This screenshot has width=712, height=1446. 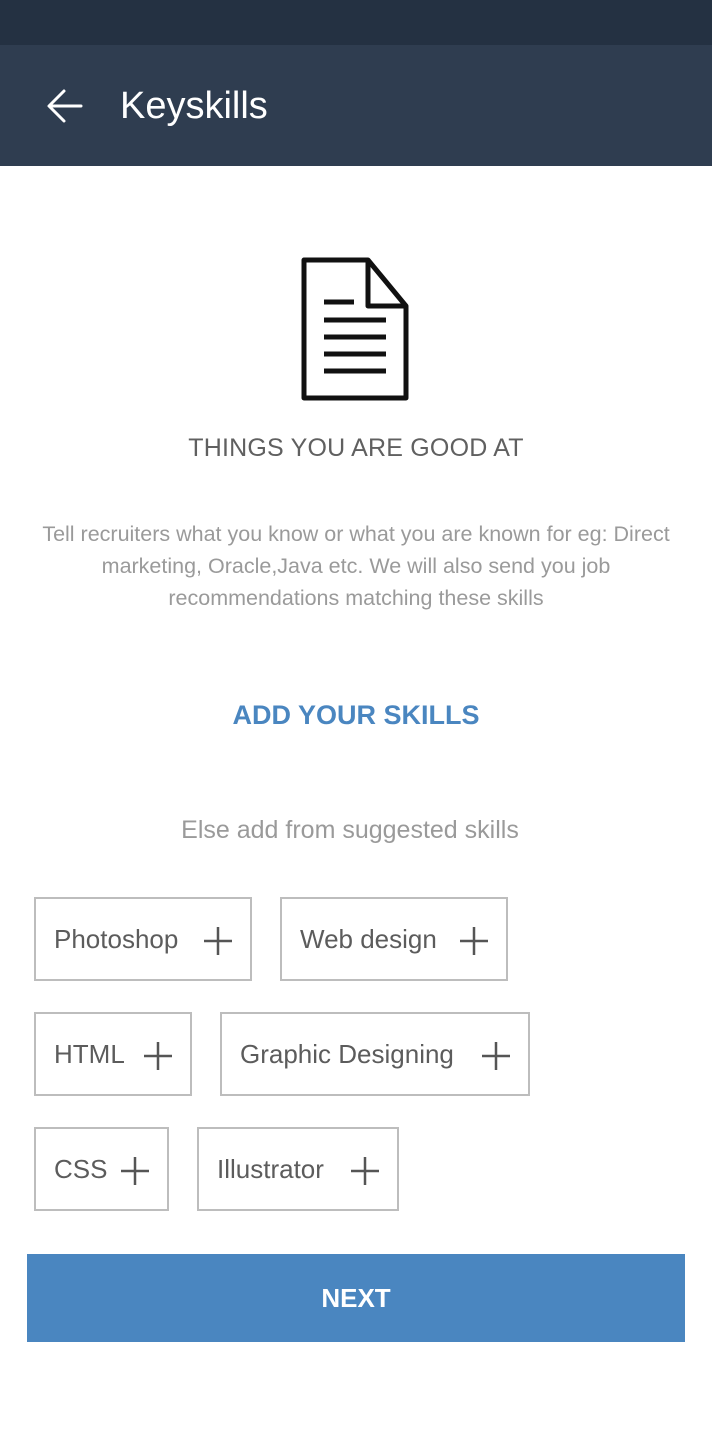 What do you see at coordinates (355, 329) in the screenshot?
I see `document-icon` at bounding box center [355, 329].